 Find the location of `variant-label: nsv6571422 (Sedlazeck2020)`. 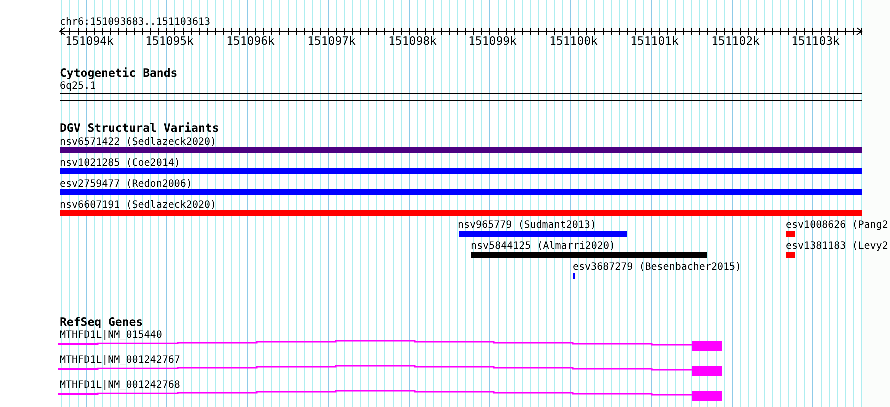

variant-label: nsv6571422 (Sedlazeck2020) is located at coordinates (138, 142).